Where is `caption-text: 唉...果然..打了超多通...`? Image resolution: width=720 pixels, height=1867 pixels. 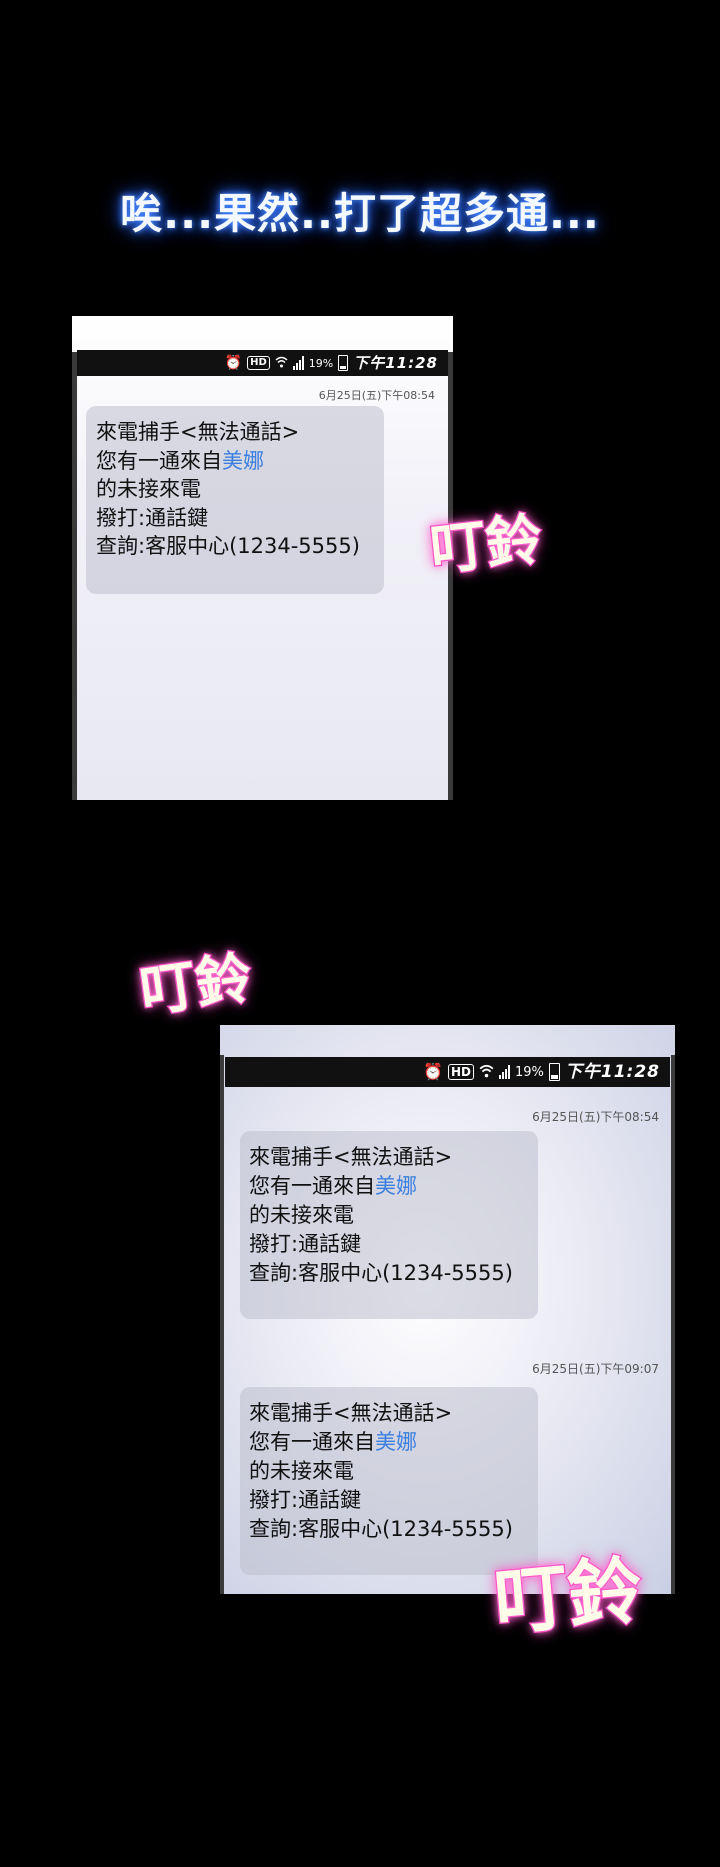 caption-text: 唉...果然..打了超多通... is located at coordinates (360, 213).